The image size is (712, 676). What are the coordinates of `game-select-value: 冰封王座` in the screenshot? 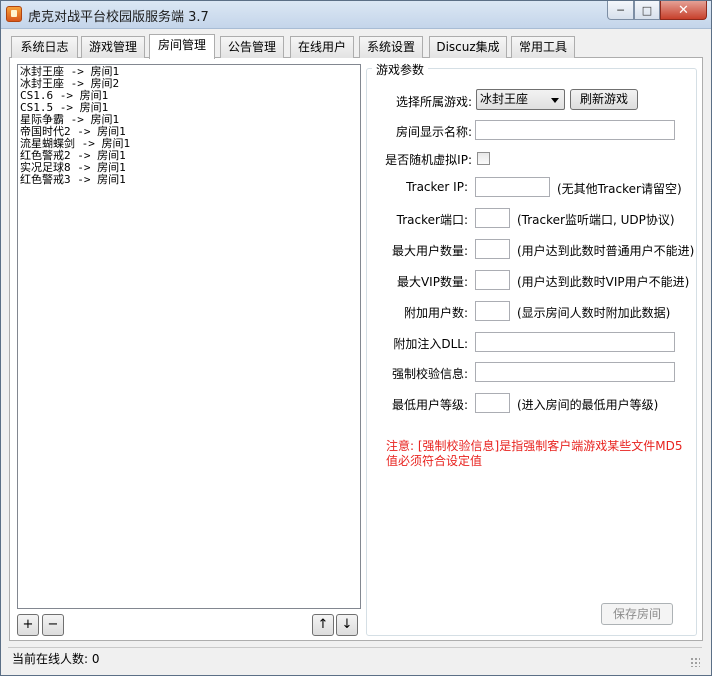 It's located at (504, 99).